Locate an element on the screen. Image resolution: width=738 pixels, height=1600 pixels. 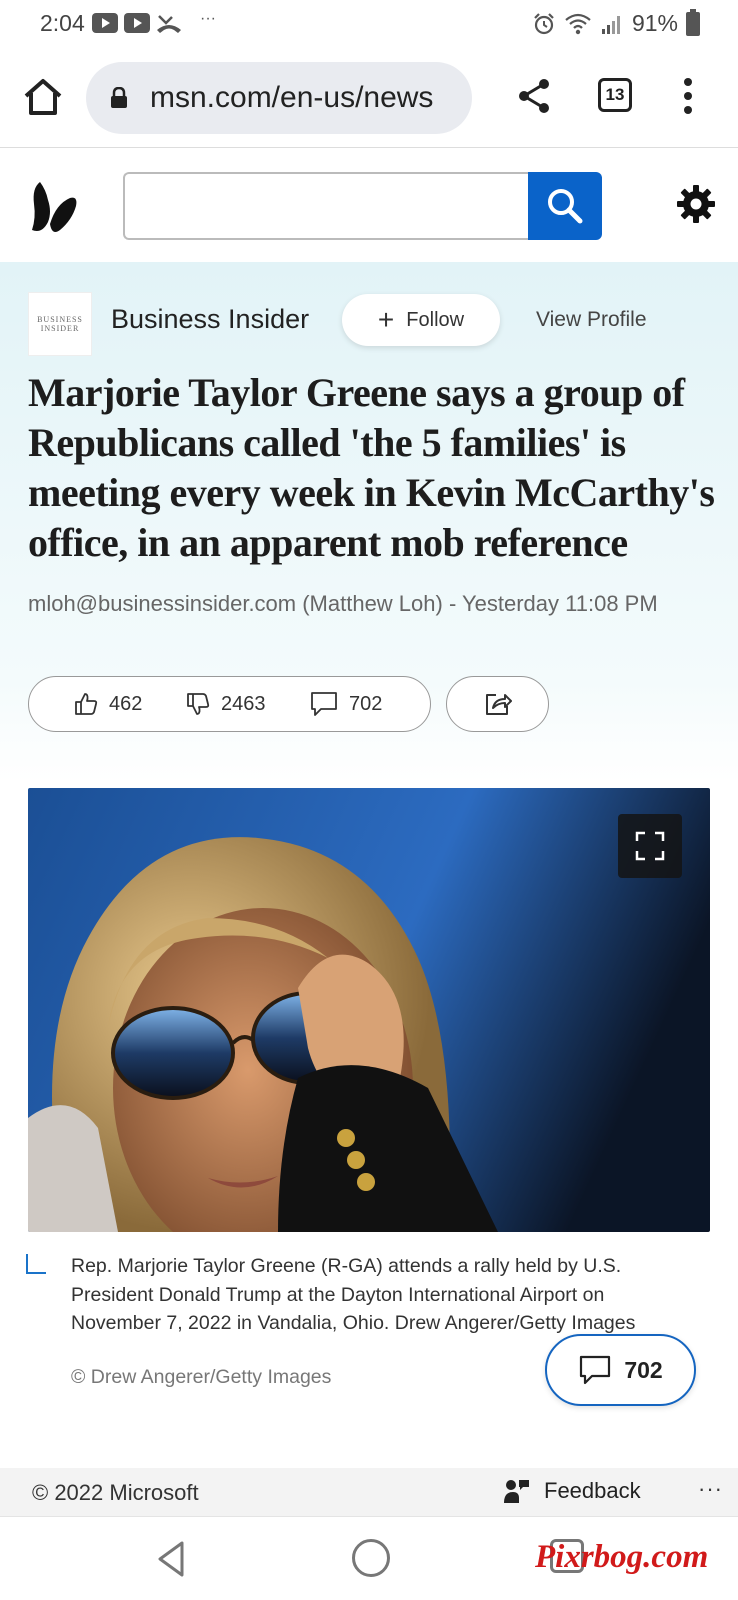
watermark-text: Pixrbog.com is located at coordinates (622, 1557).